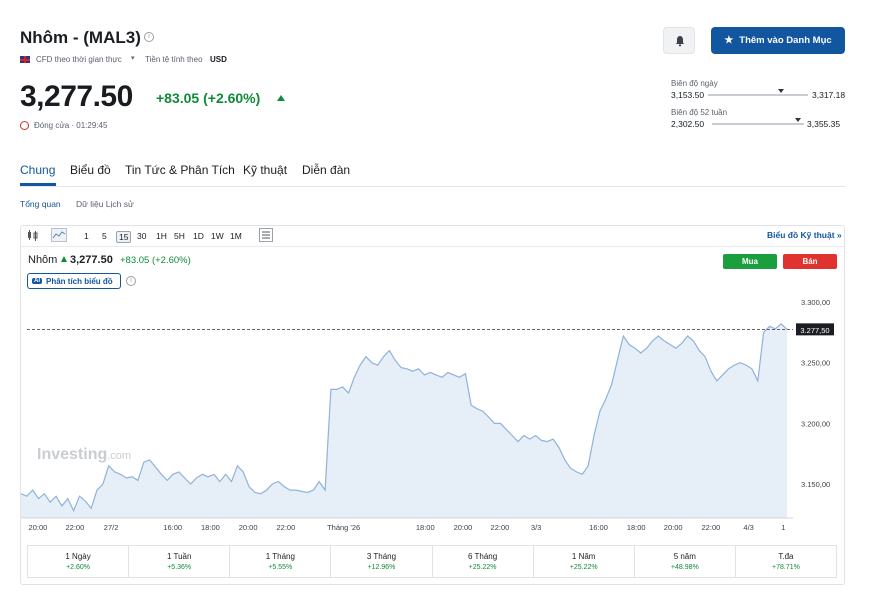  What do you see at coordinates (748, 527) in the screenshot?
I see `x-tick-label: 4/3` at bounding box center [748, 527].